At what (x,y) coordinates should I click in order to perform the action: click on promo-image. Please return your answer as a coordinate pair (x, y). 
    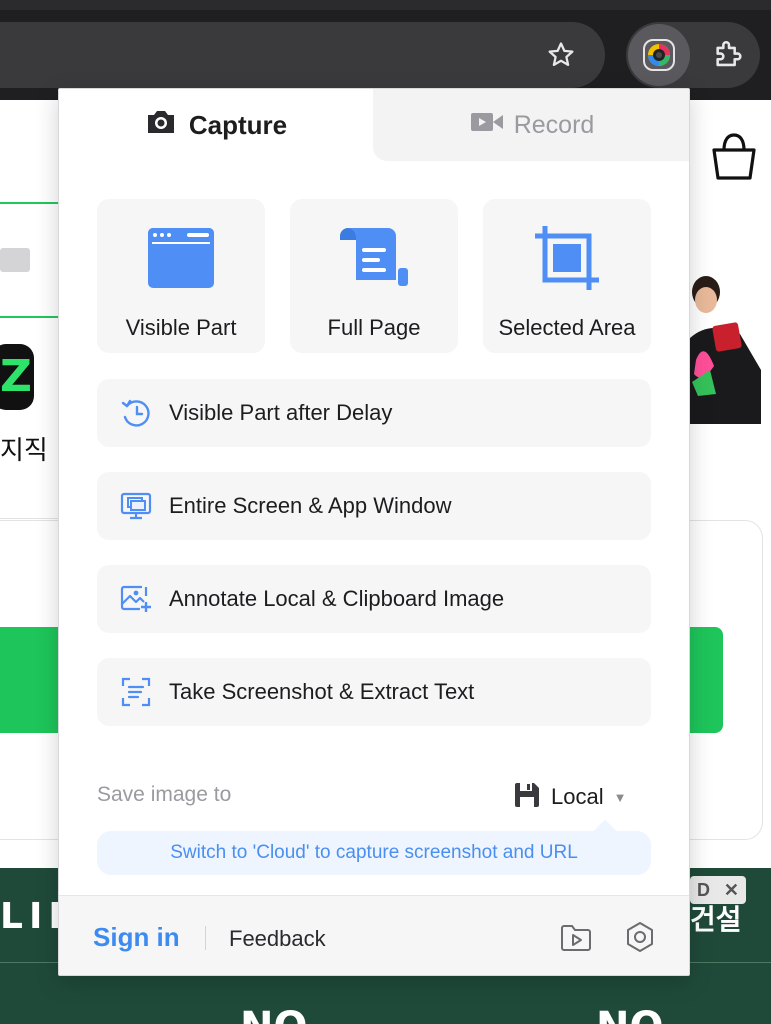
    Looking at the image, I should click on (725, 347).